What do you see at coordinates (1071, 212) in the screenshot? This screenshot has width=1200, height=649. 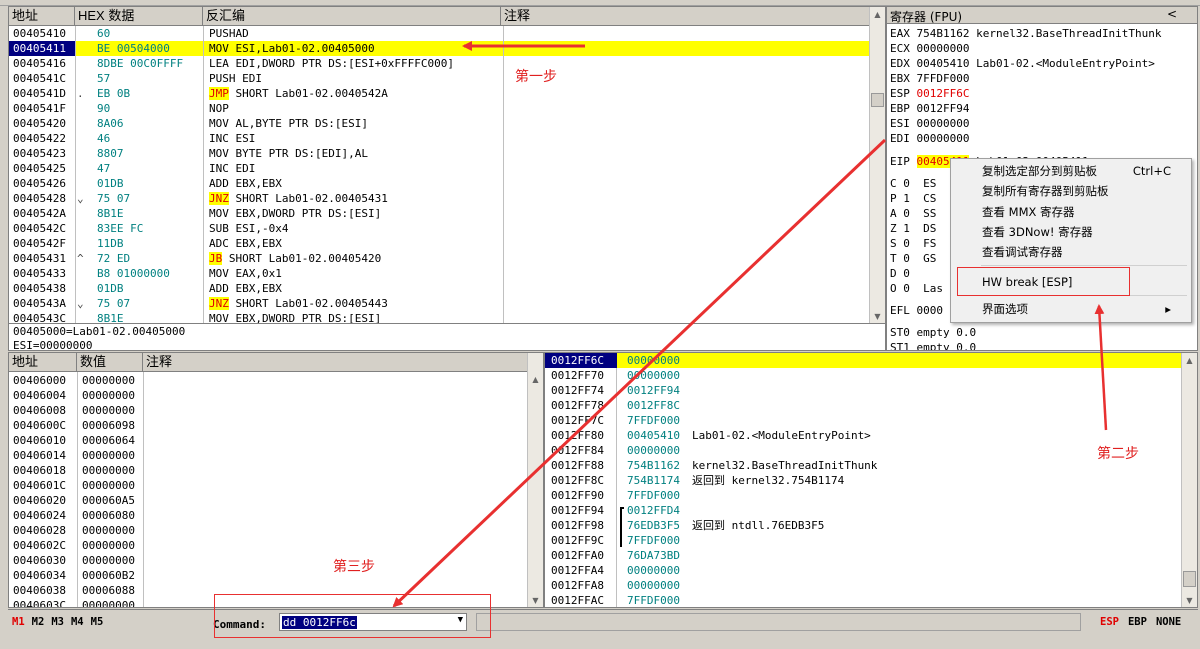 I see `menu-item: 查看 MMX 寄存器` at bounding box center [1071, 212].